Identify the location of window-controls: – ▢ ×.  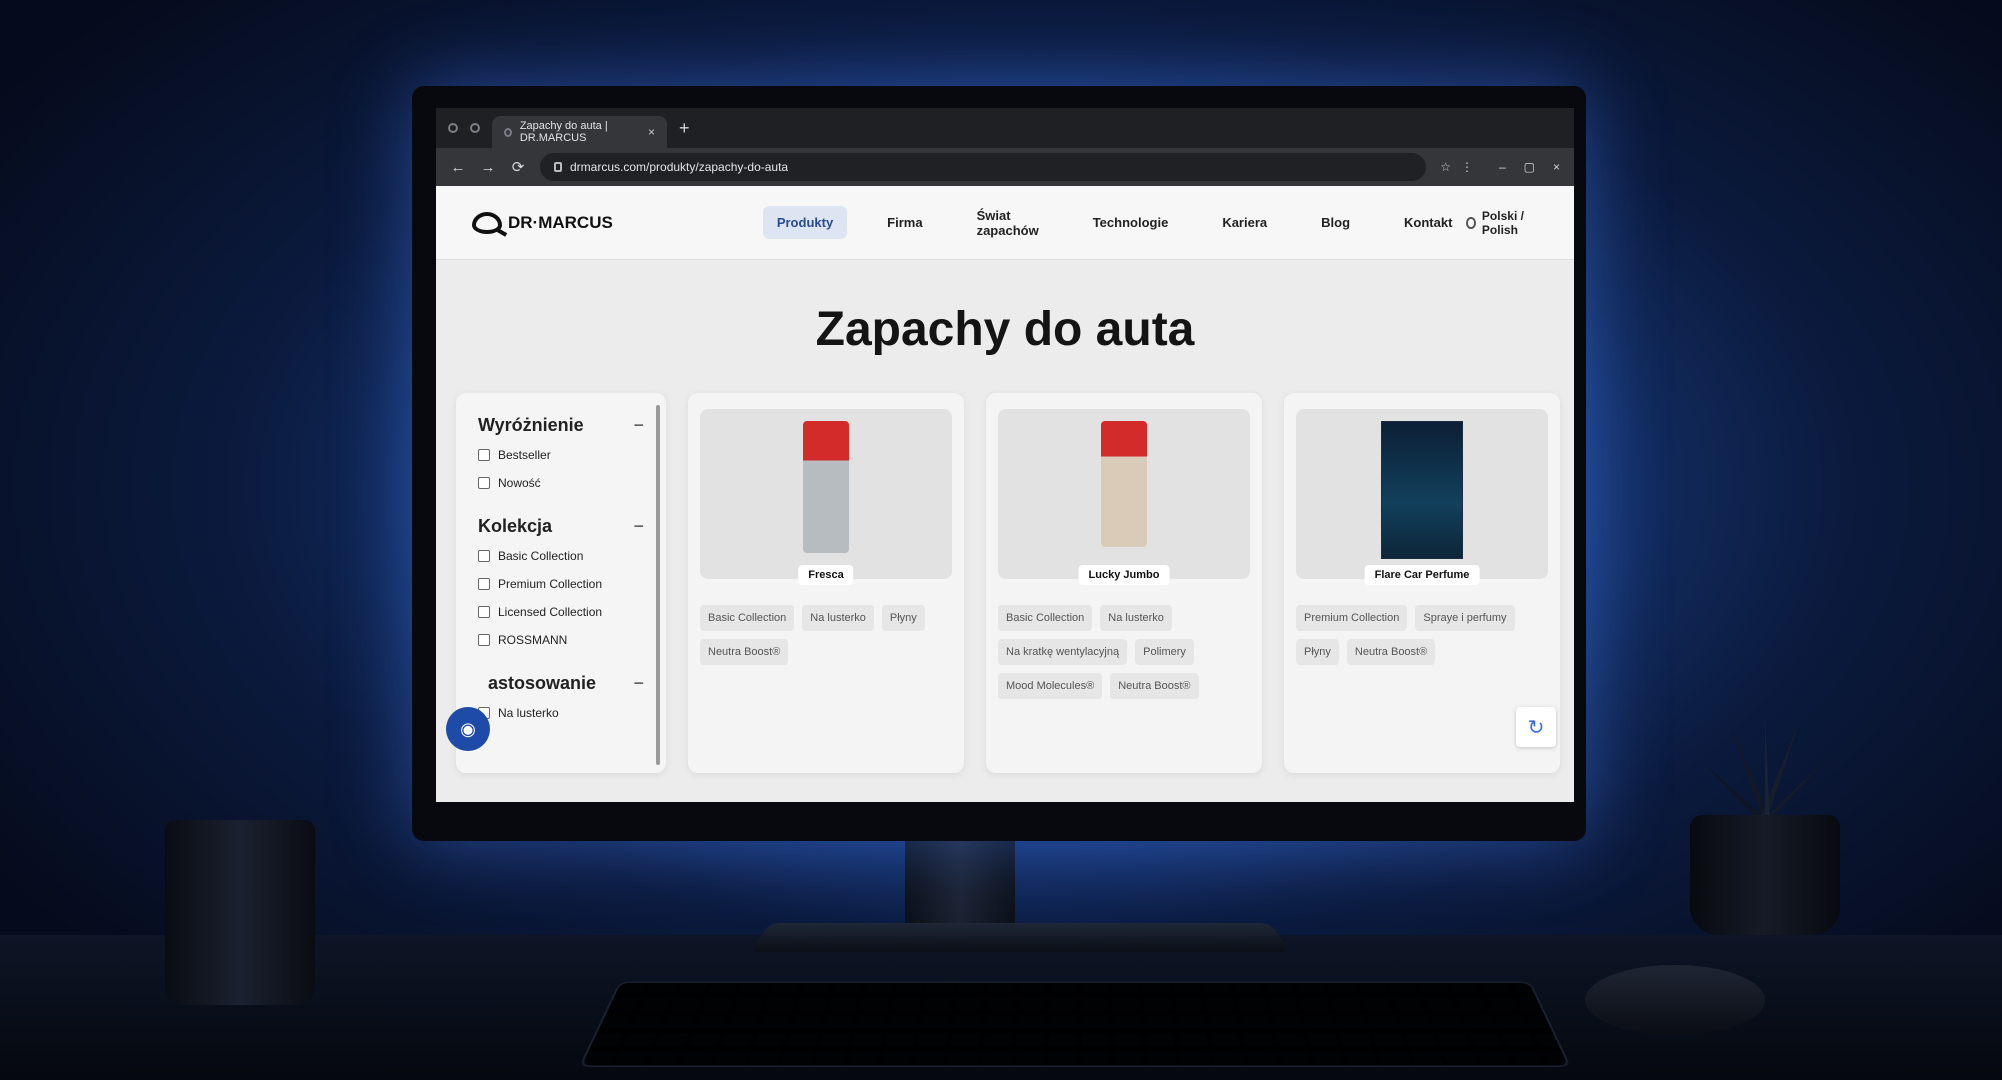
(1529, 167).